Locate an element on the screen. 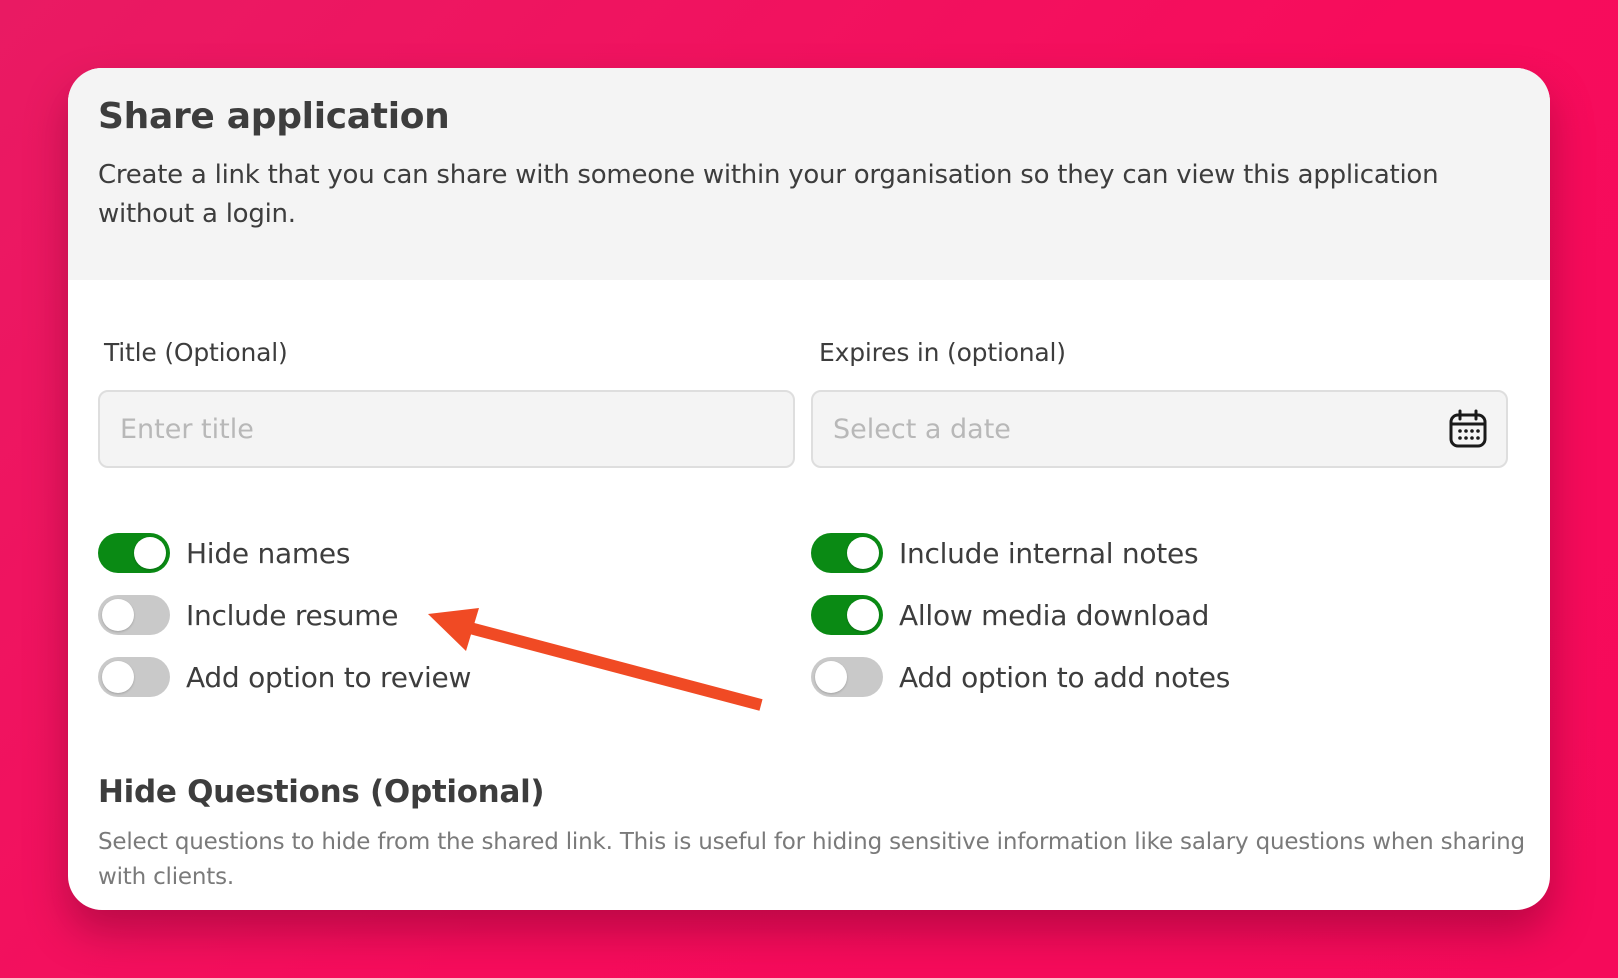 This screenshot has width=1618, height=978. hide-questions-title: Hide Questions (Optional) is located at coordinates (321, 792).